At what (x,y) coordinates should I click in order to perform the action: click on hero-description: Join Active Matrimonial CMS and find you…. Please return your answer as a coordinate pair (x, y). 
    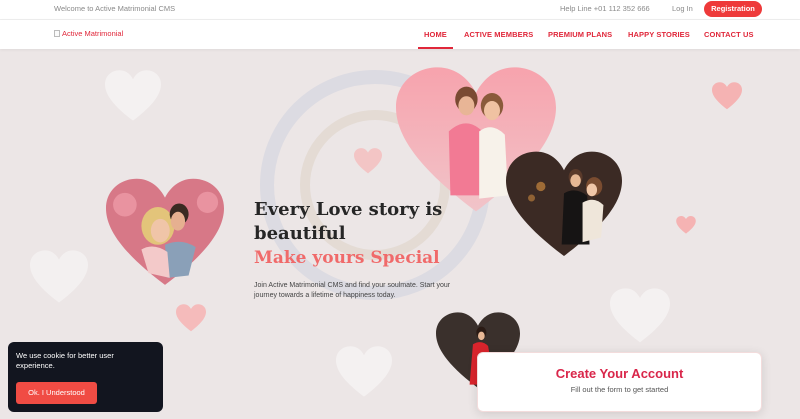
    Looking at the image, I should click on (352, 290).